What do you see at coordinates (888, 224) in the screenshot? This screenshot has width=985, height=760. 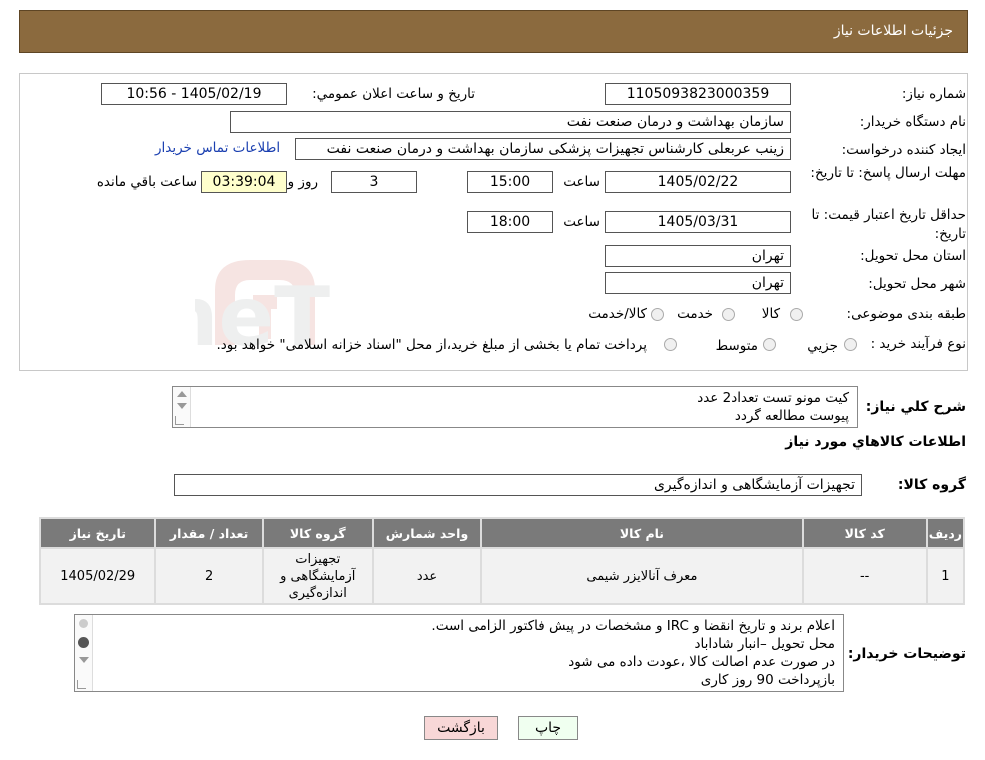 I see `validity-label: حداقل تاريخ اعتبار قيمت: تا تاريخ:` at bounding box center [888, 224].